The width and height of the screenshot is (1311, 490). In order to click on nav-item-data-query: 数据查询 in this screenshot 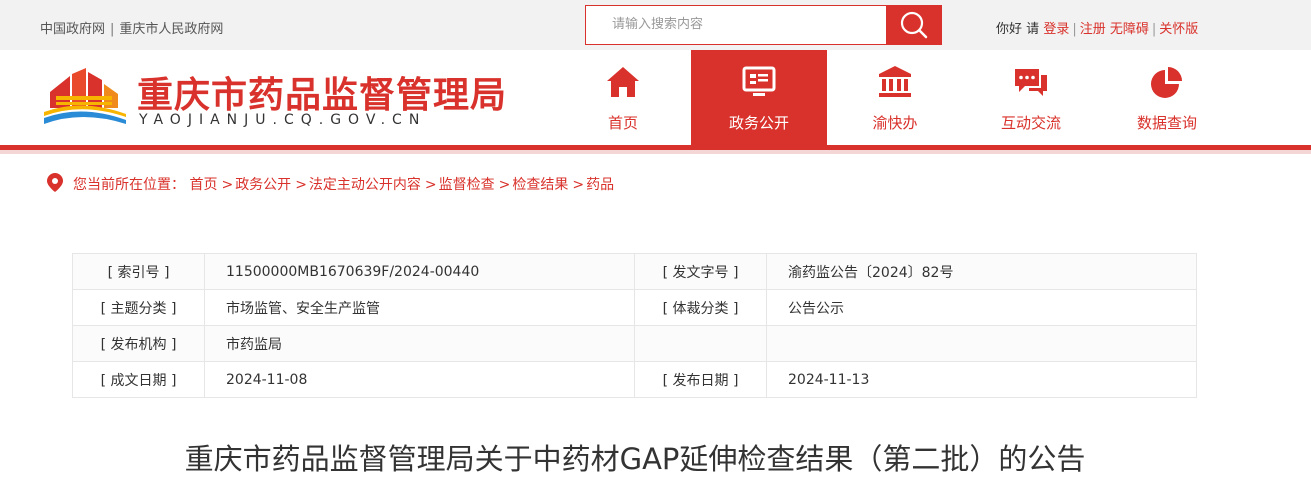, I will do `click(1167, 97)`.